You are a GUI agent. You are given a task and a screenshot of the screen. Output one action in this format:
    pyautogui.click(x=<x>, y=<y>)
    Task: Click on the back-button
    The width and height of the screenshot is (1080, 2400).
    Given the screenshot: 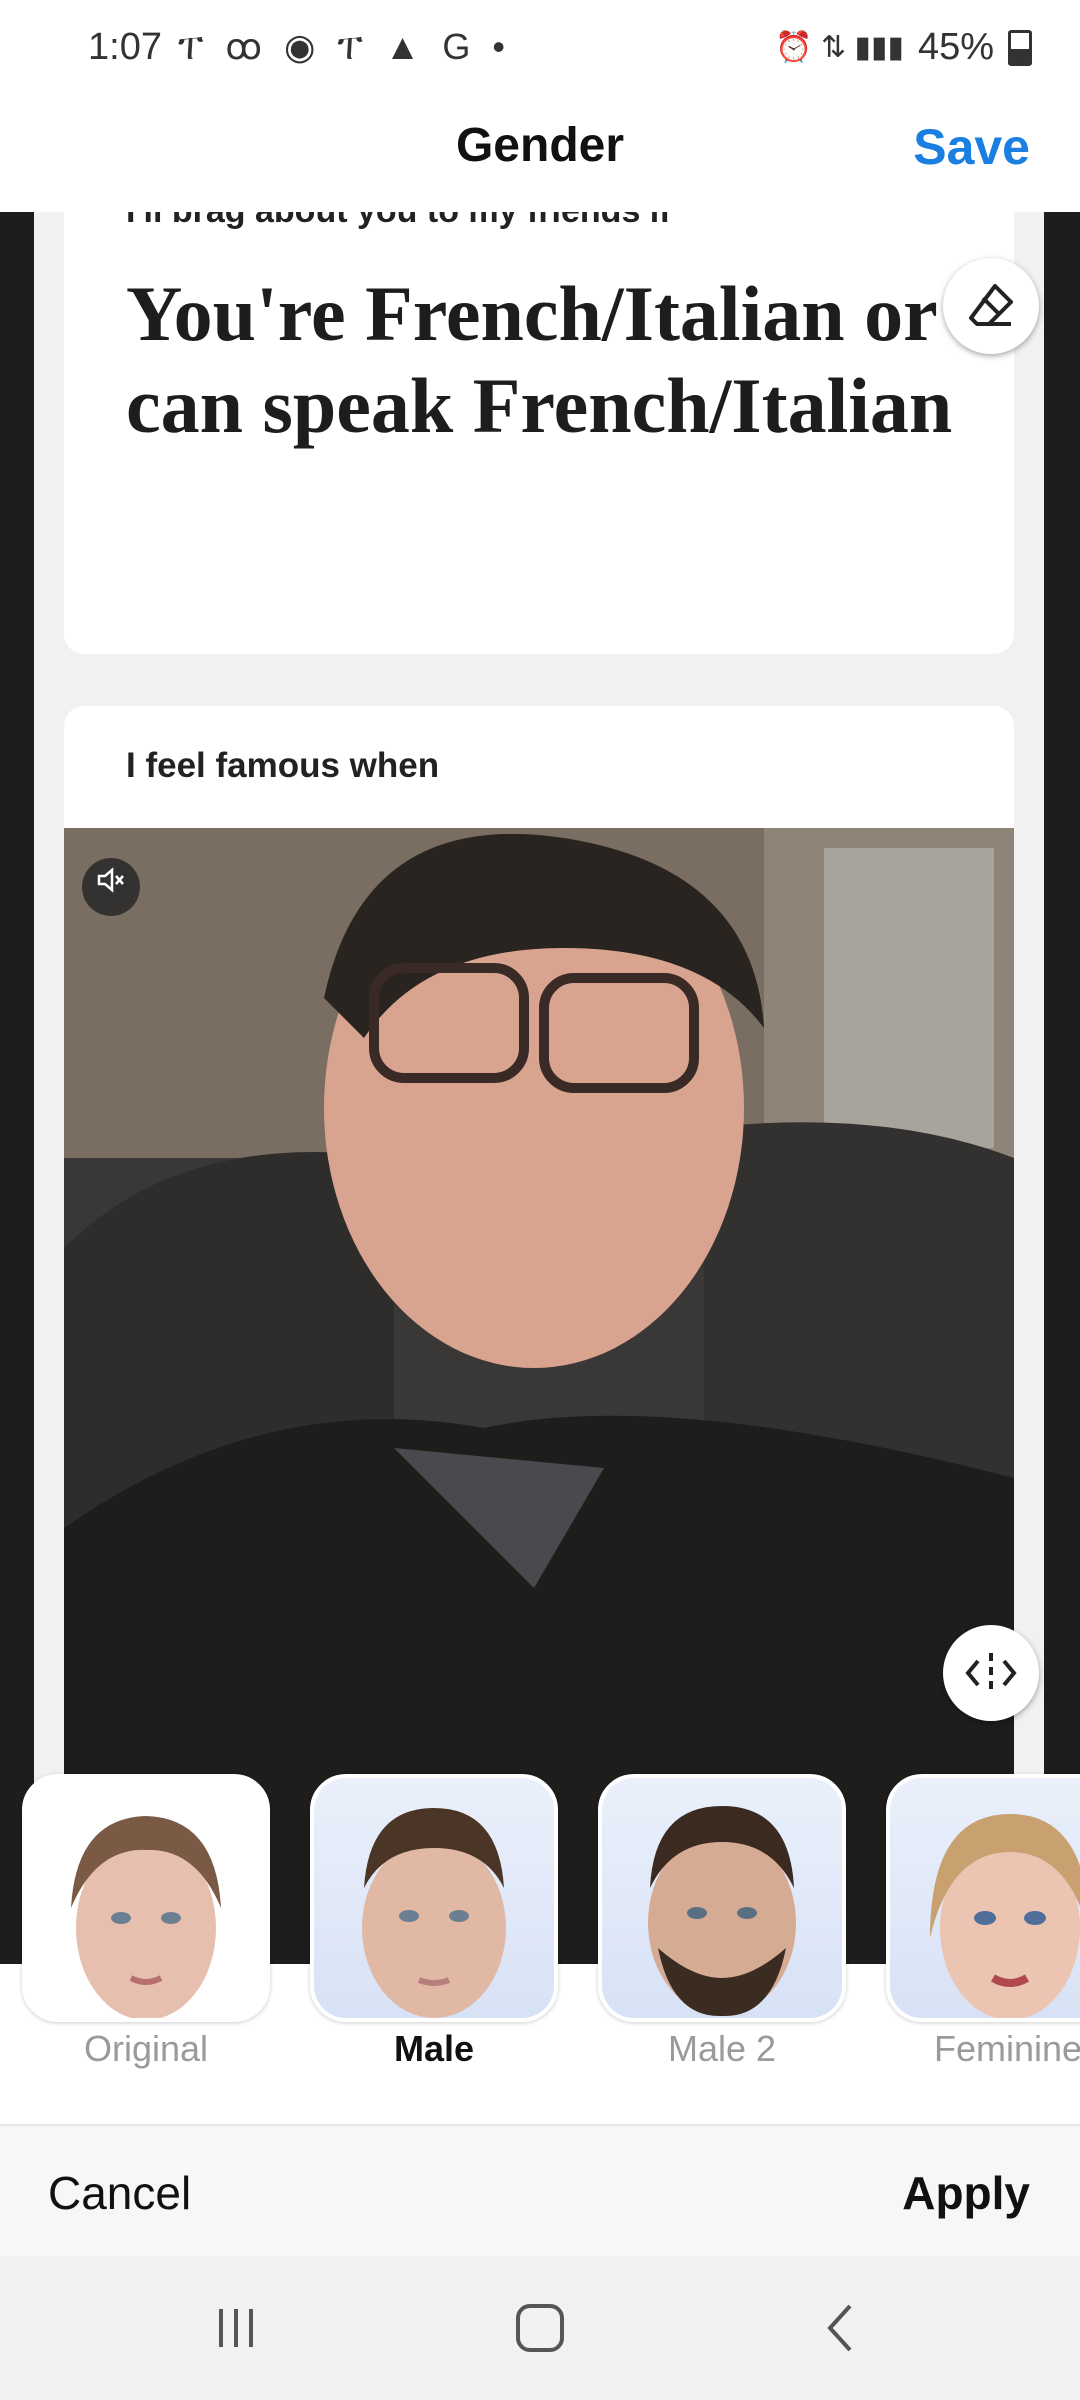 What is the action you would take?
    pyautogui.click(x=840, y=2328)
    